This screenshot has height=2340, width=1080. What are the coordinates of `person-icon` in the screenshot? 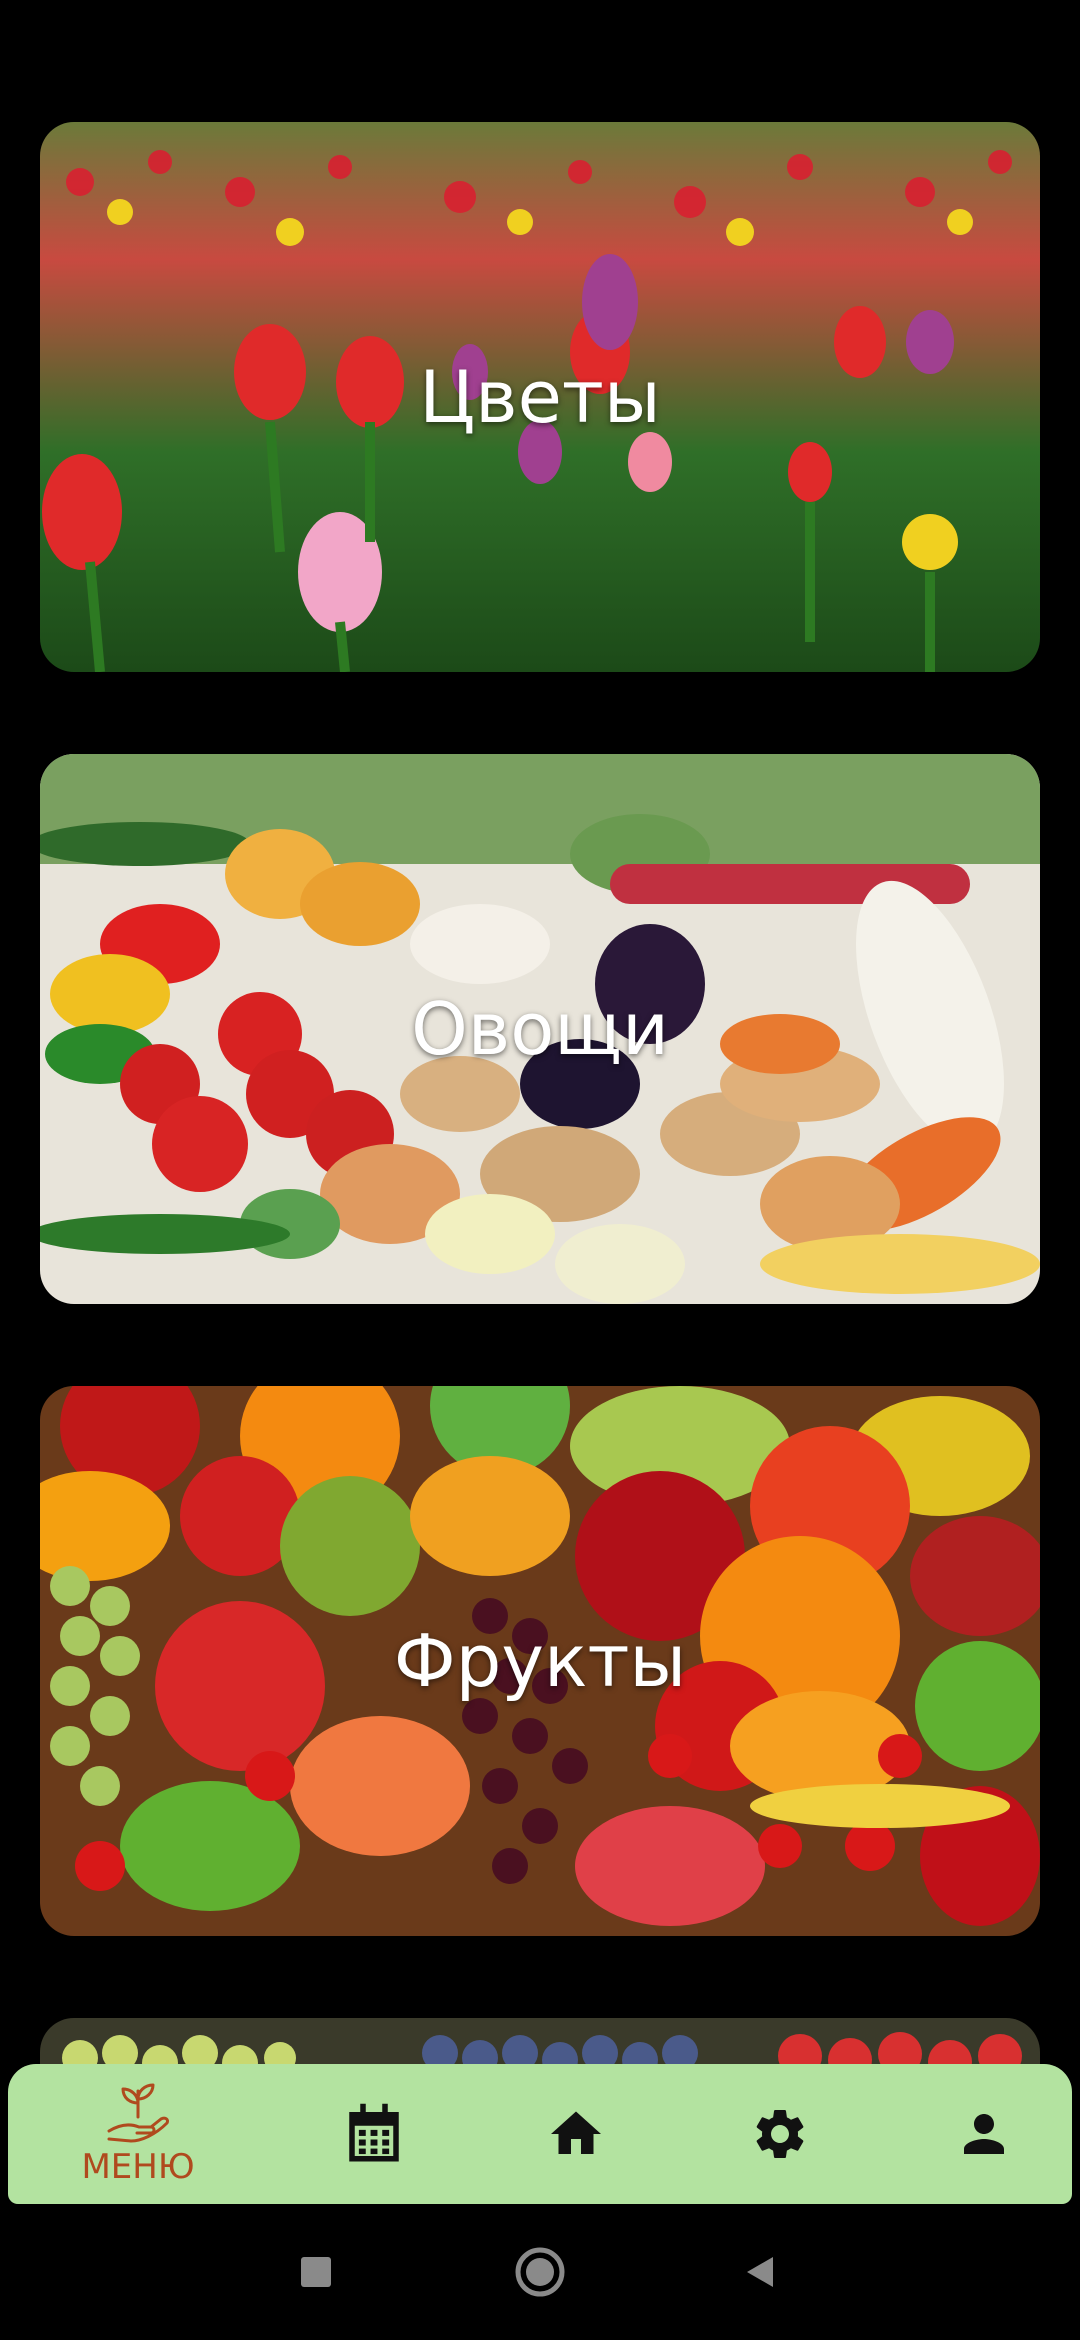 It's located at (984, 2134).